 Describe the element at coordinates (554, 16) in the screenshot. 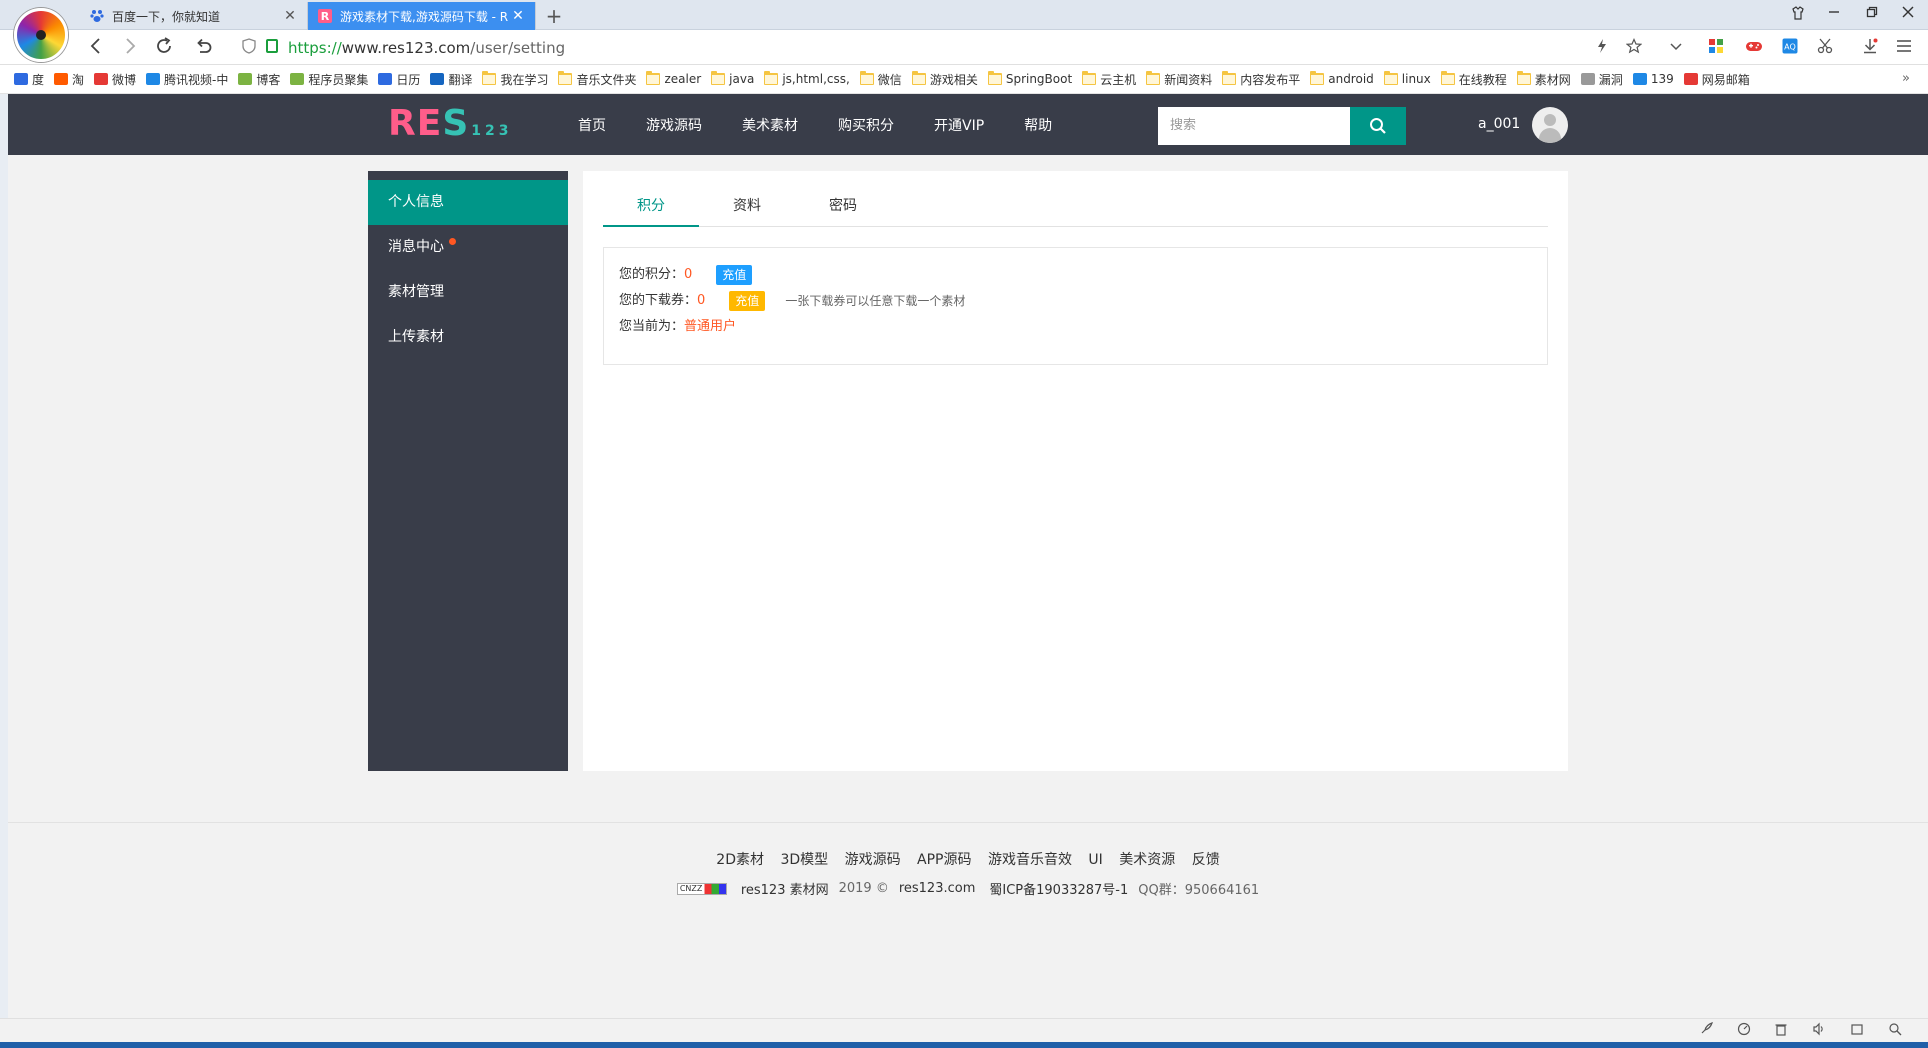

I see `new-tab-button: +` at that location.